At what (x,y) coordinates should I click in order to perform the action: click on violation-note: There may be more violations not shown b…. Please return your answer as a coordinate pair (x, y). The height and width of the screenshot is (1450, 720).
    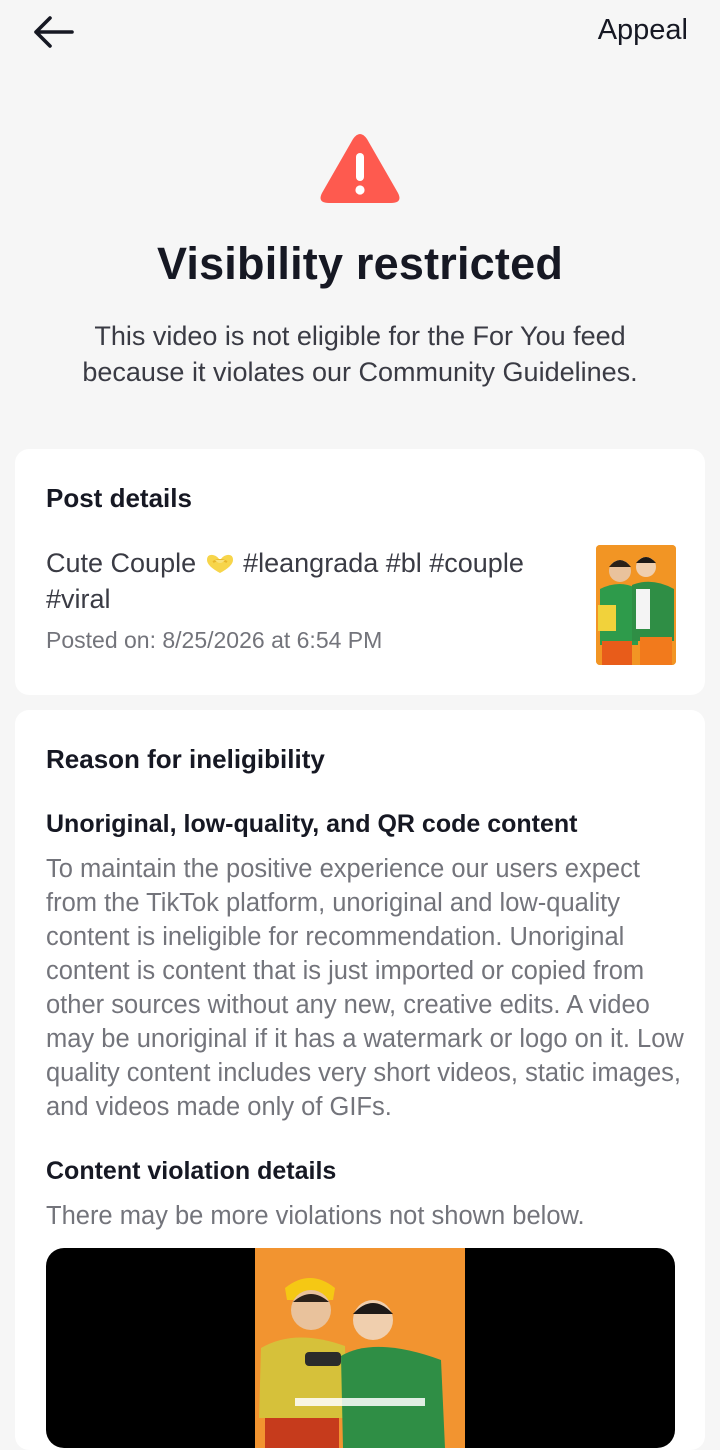
    Looking at the image, I should click on (315, 1216).